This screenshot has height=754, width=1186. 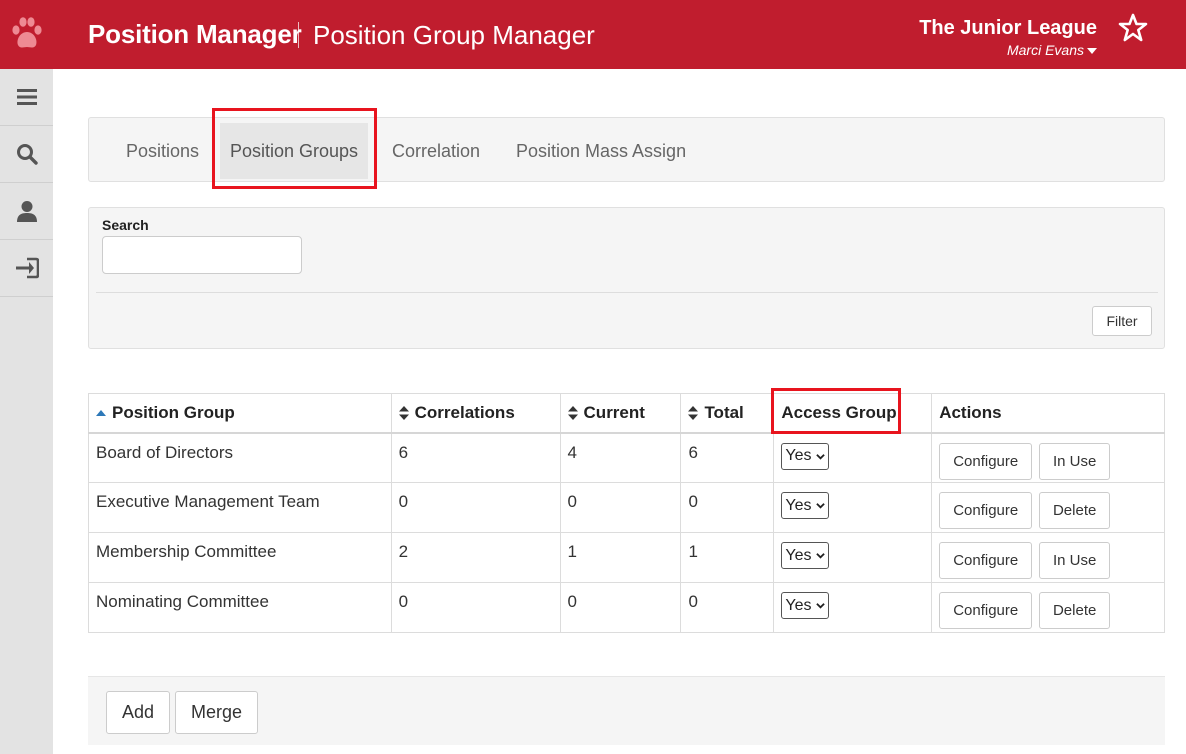 What do you see at coordinates (202, 255) in the screenshot?
I see `search-input` at bounding box center [202, 255].